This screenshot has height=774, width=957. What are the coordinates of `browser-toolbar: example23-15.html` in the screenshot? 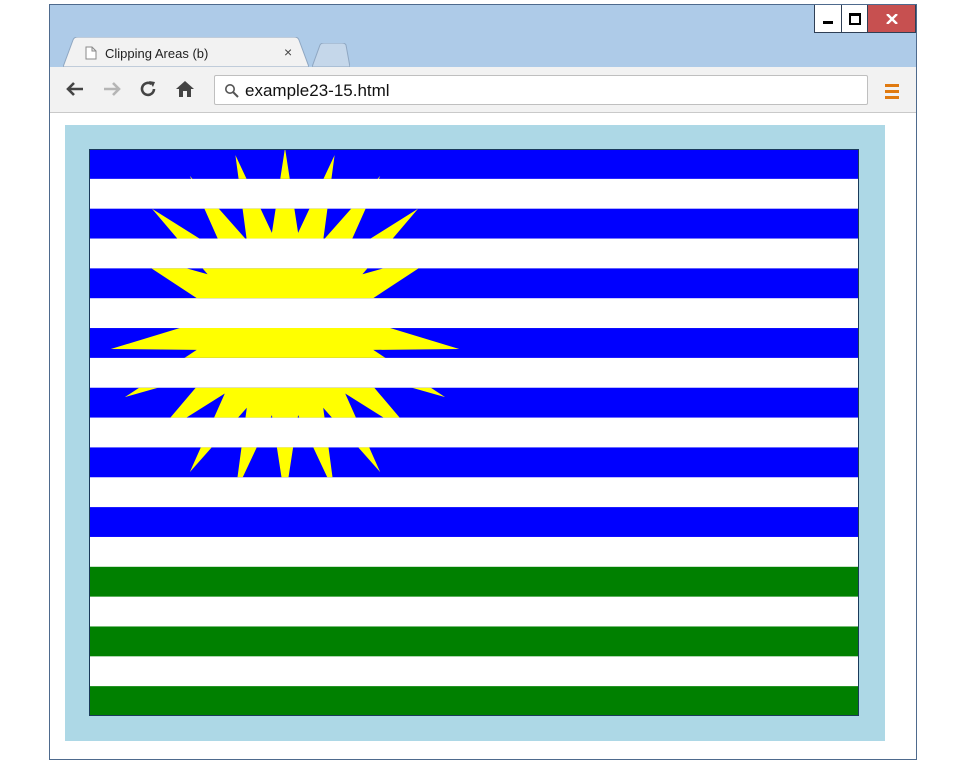 It's located at (483, 90).